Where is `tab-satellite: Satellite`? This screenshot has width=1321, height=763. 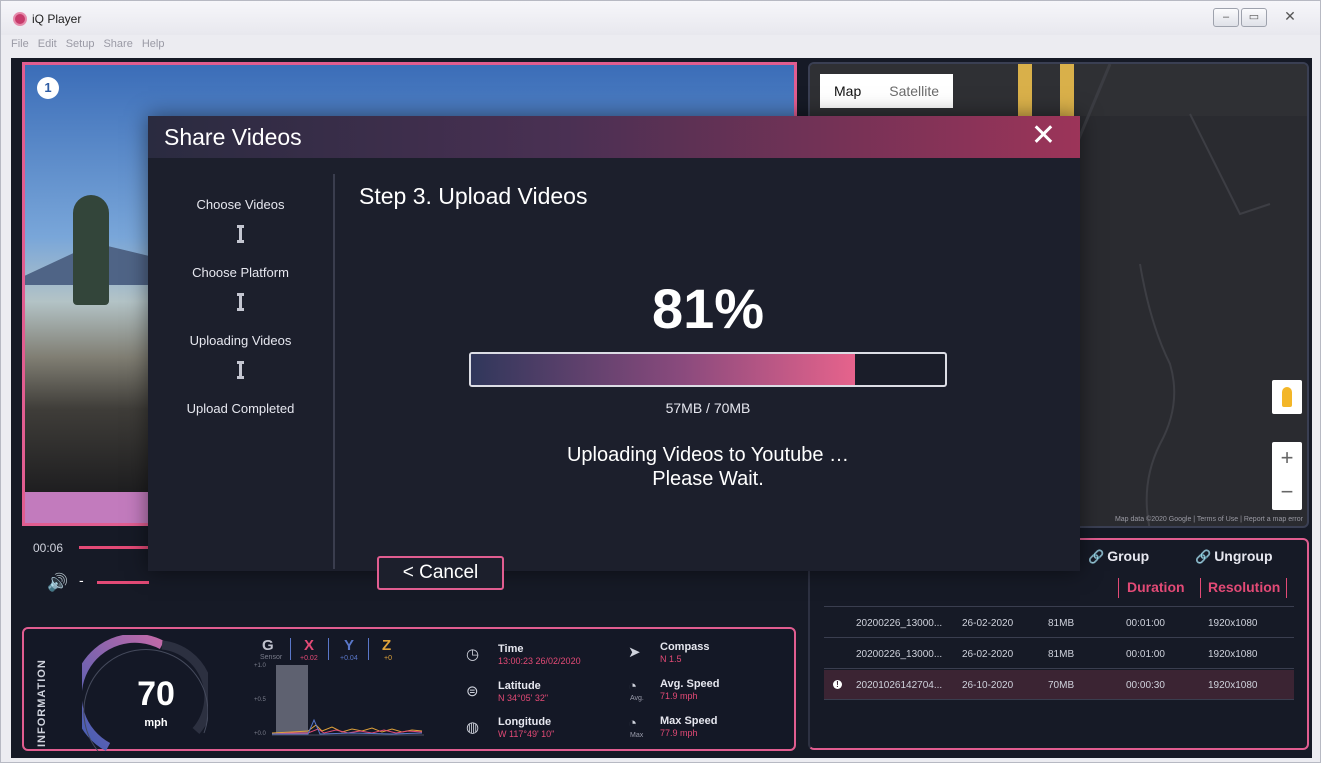 tab-satellite: Satellite is located at coordinates (914, 91).